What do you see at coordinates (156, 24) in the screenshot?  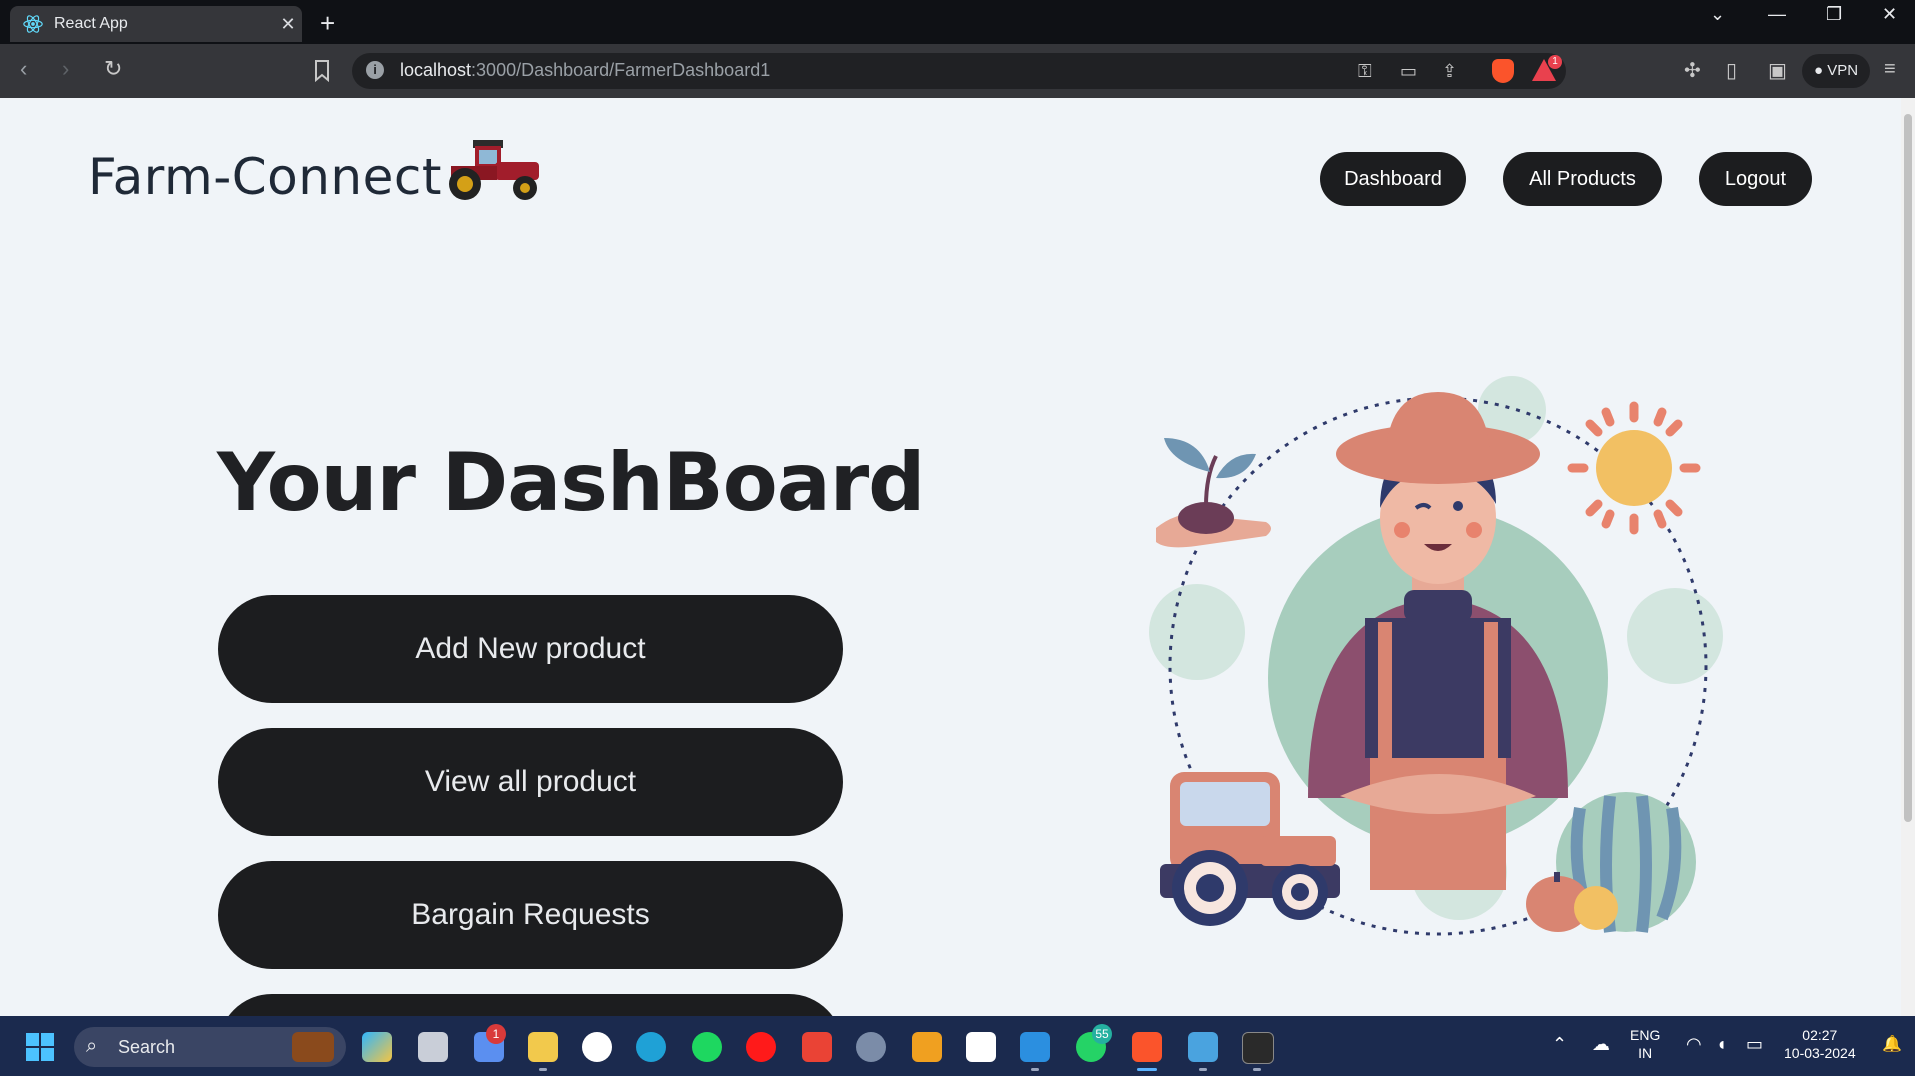 I see `browser-tab: React App ✕` at bounding box center [156, 24].